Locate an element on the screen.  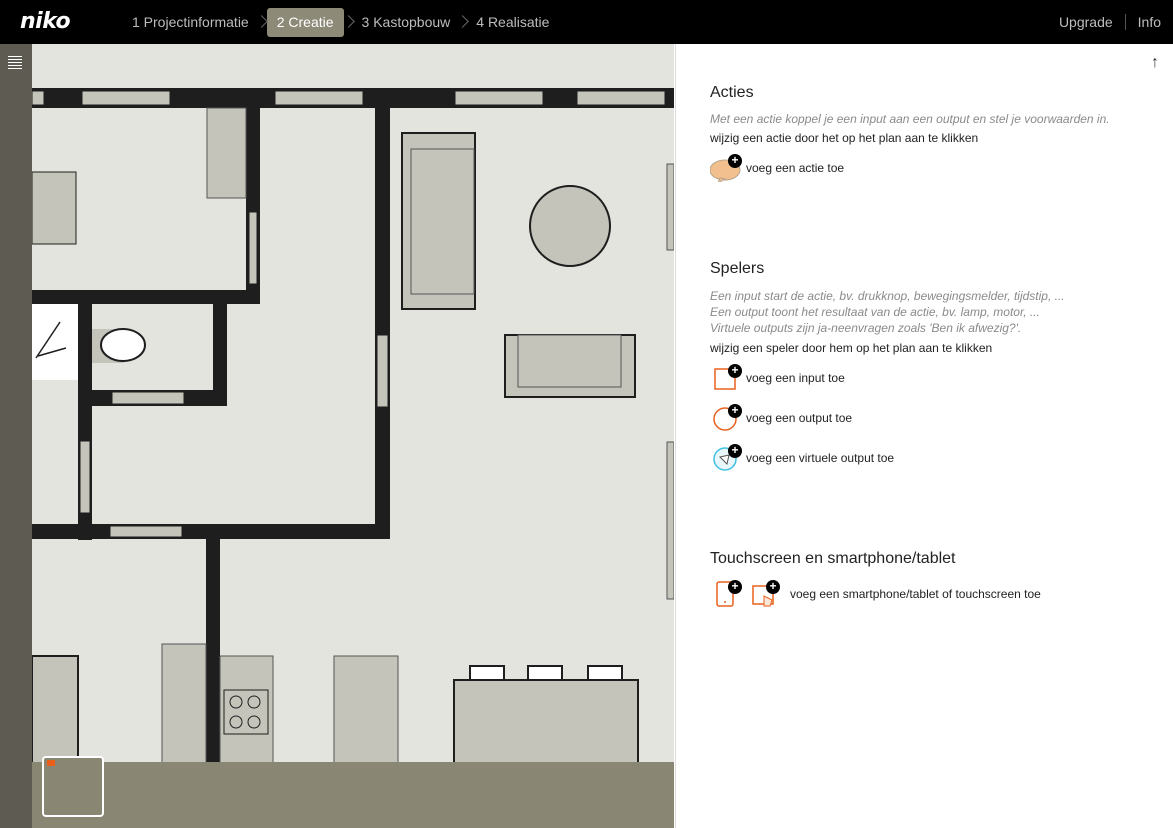
output-icon: + is located at coordinates (726, 418).